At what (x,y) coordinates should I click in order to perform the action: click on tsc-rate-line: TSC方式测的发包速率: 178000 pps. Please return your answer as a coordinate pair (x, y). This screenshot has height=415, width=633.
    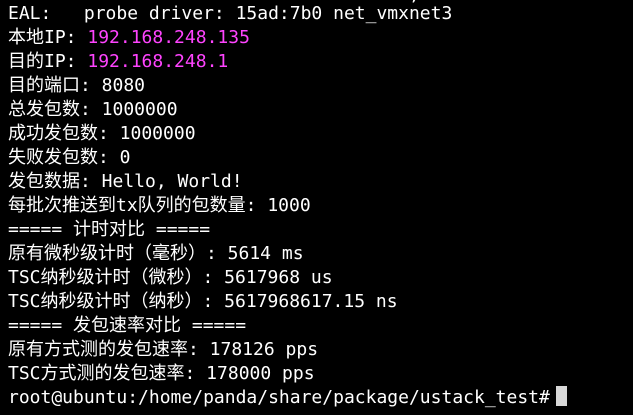
    Looking at the image, I should click on (161, 373).